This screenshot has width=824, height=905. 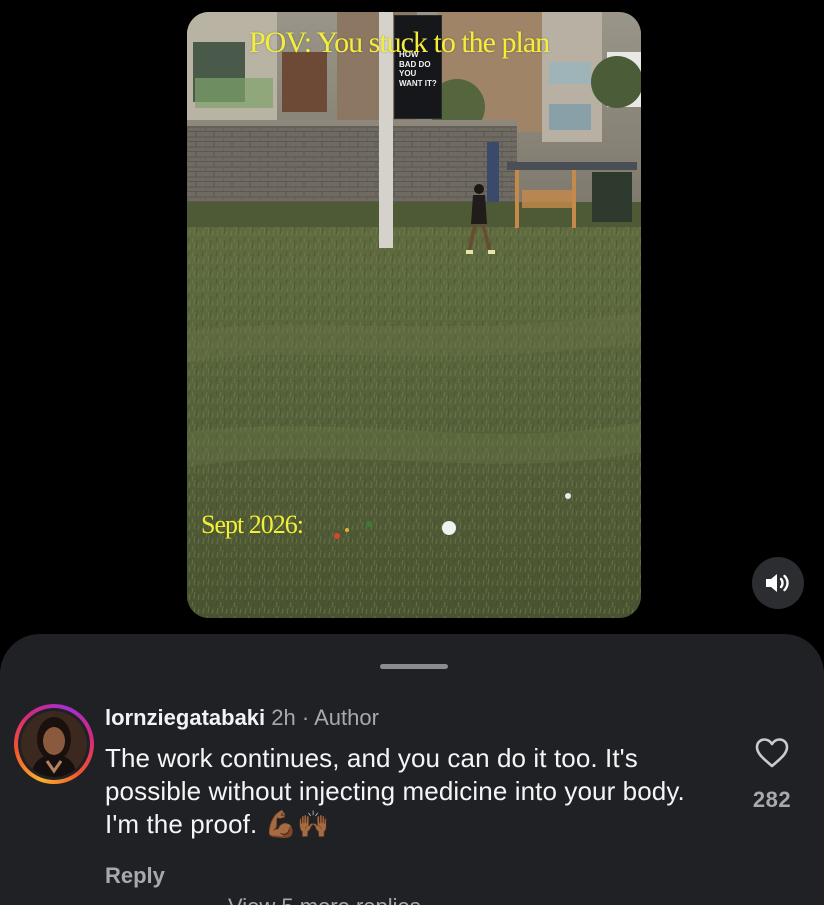 I want to click on video-caption-top: POV: You stuck to the plan, so click(x=399, y=42).